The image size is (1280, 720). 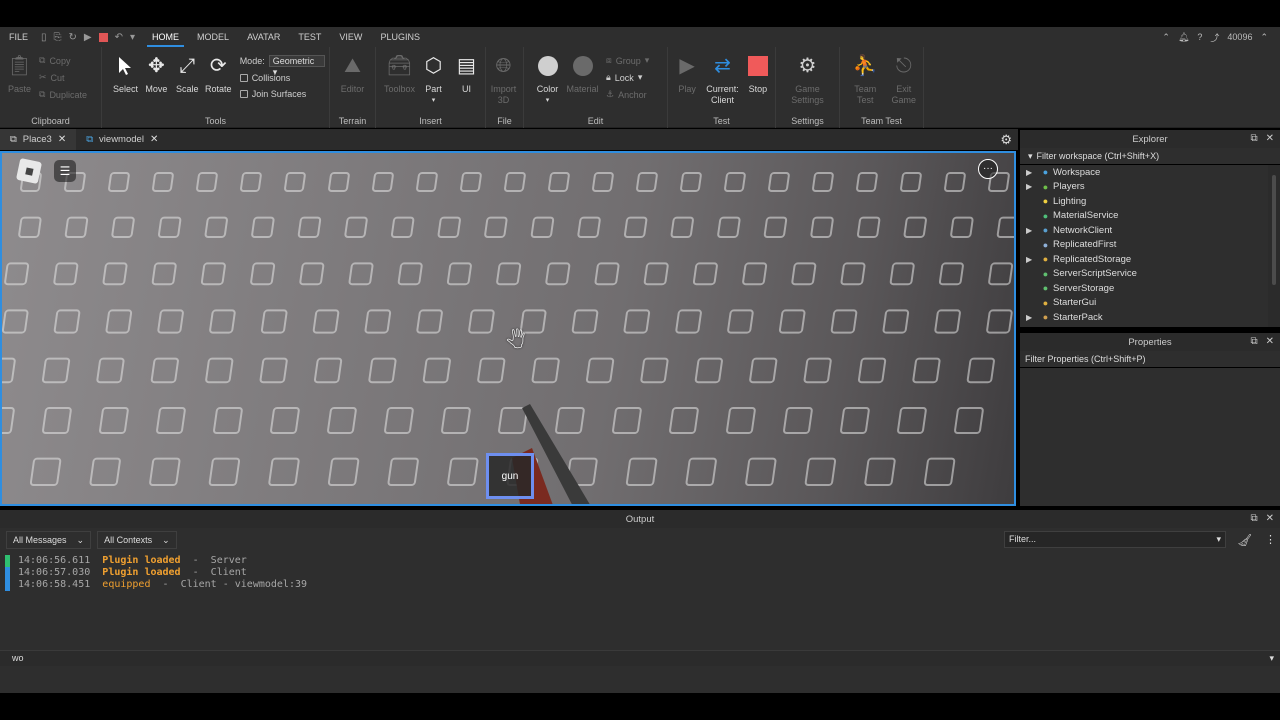 I want to click on tab-place3: ⧉ Place3 ✕, so click(x=38, y=139).